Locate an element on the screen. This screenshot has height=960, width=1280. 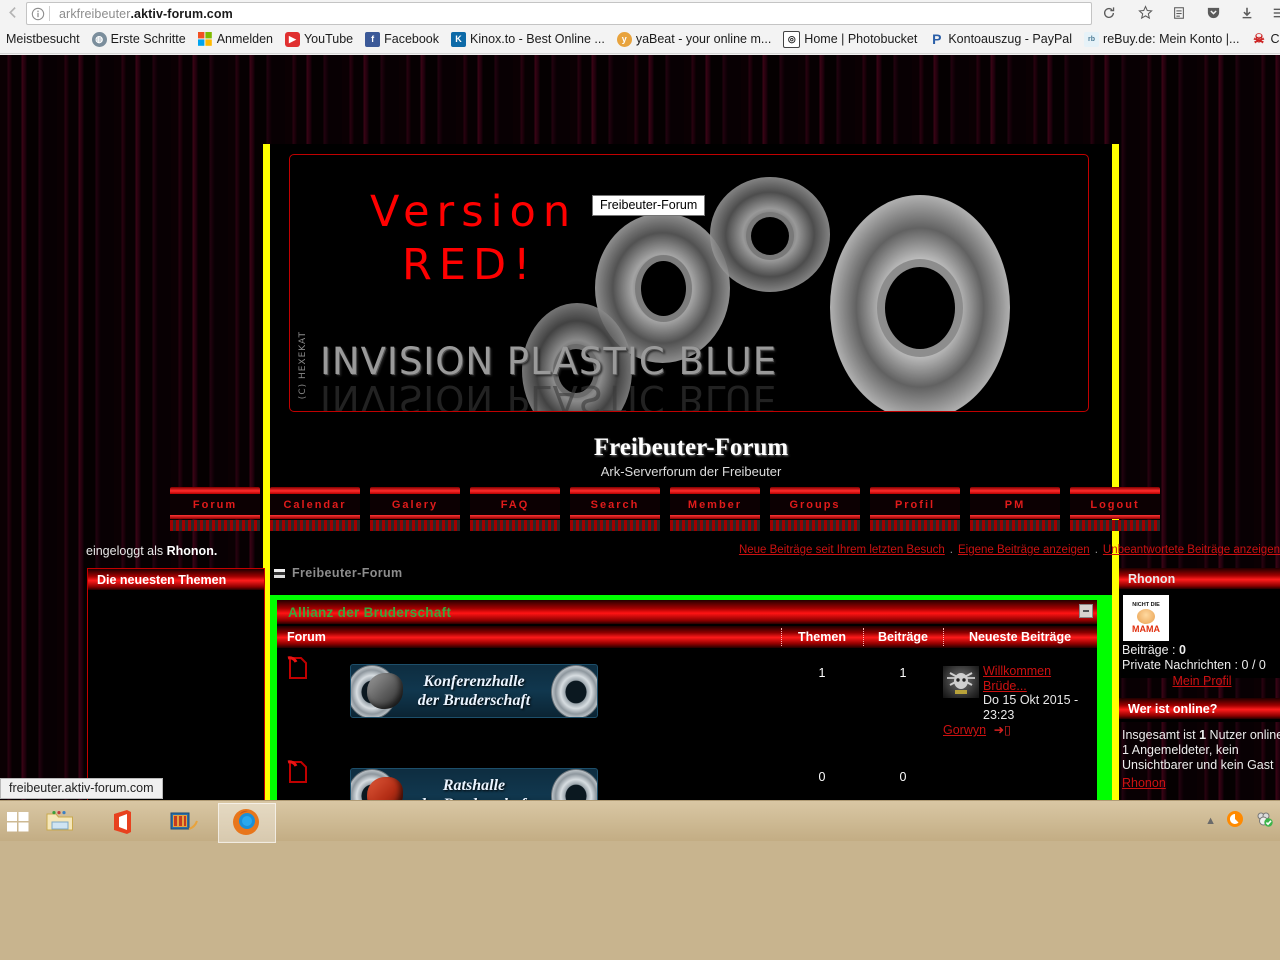
globe-icon: ◍ is located at coordinates (99, 39).